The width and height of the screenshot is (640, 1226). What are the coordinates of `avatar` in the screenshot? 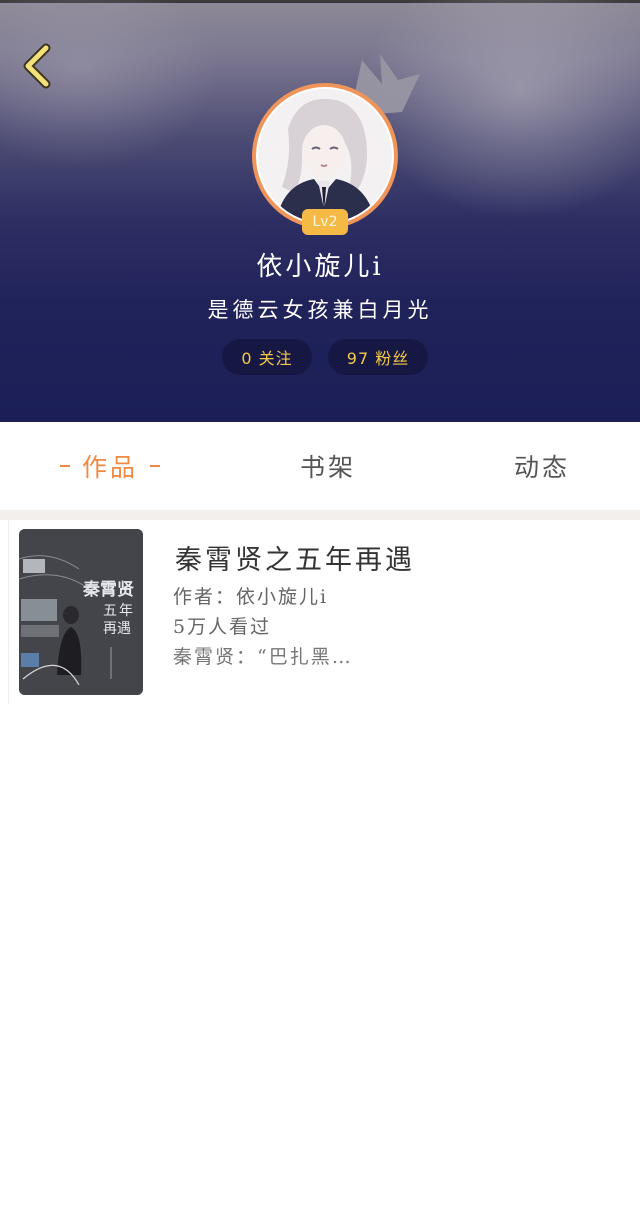 It's located at (325, 156).